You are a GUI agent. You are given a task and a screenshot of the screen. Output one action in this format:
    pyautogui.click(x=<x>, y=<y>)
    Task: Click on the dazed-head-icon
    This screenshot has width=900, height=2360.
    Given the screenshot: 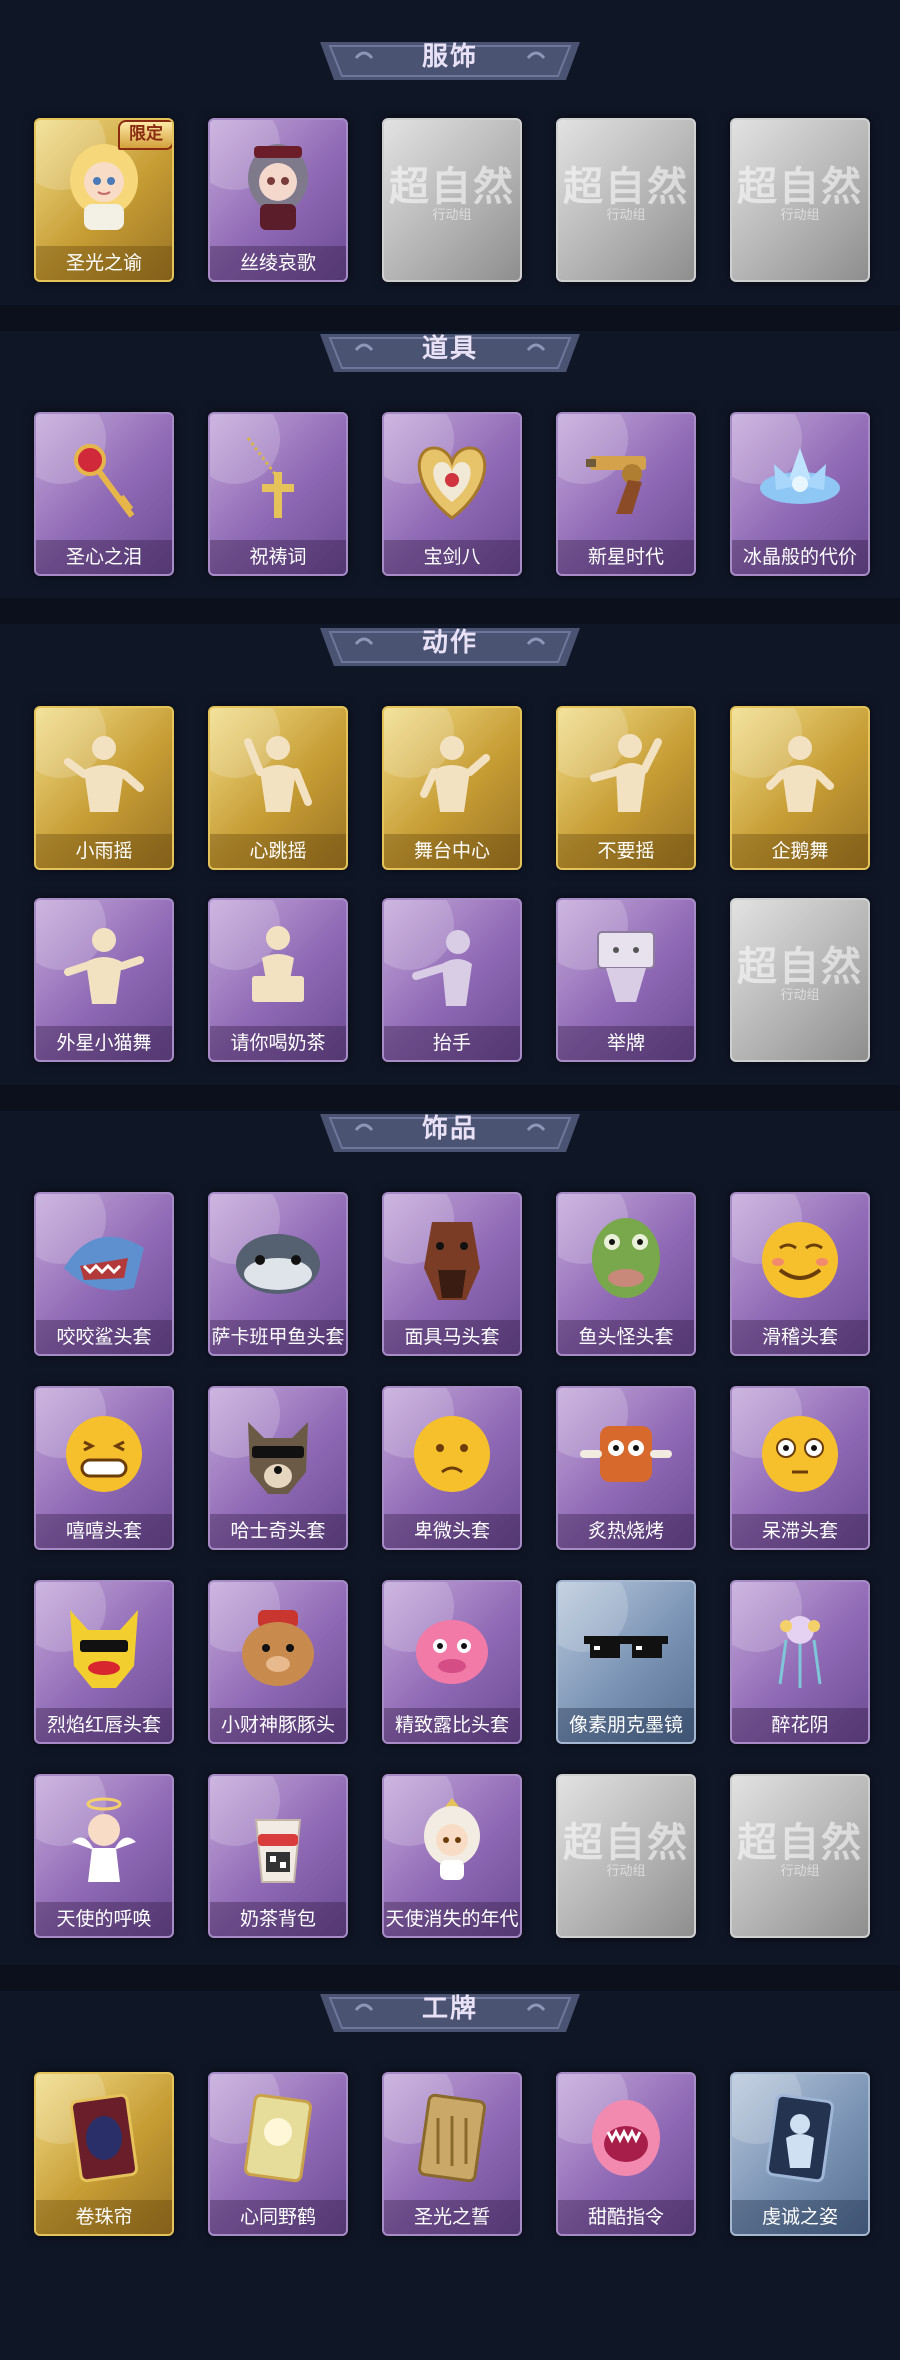 What is the action you would take?
    pyautogui.click(x=800, y=1454)
    